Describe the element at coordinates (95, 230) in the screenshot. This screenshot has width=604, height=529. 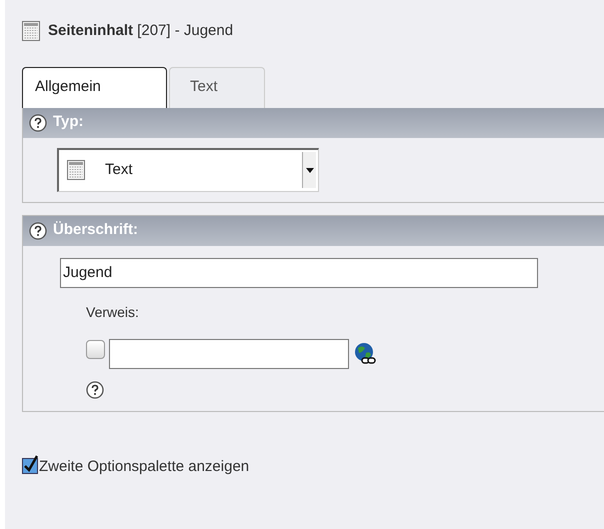
I see `section-title: Überschrift:` at that location.